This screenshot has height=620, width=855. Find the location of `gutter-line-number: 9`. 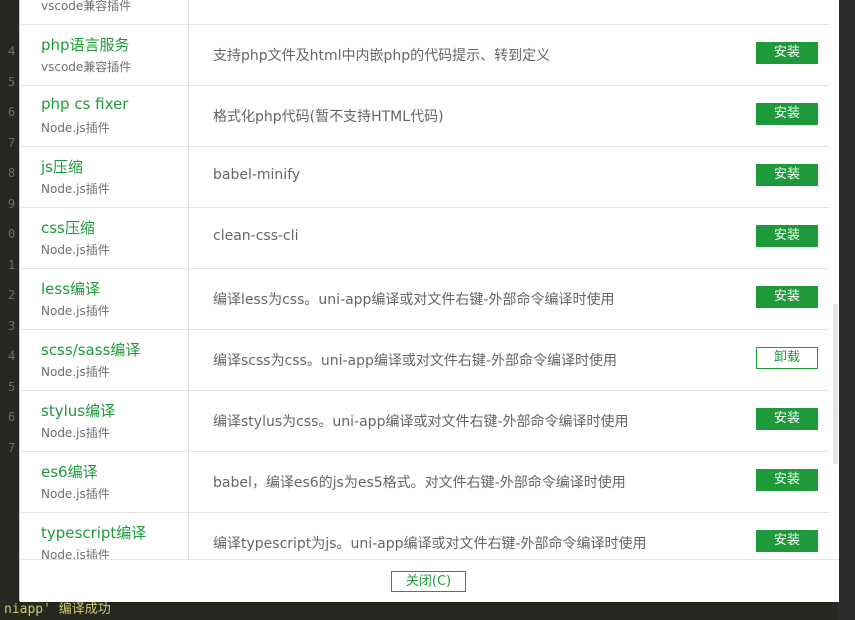

gutter-line-number: 9 is located at coordinates (12, 203).